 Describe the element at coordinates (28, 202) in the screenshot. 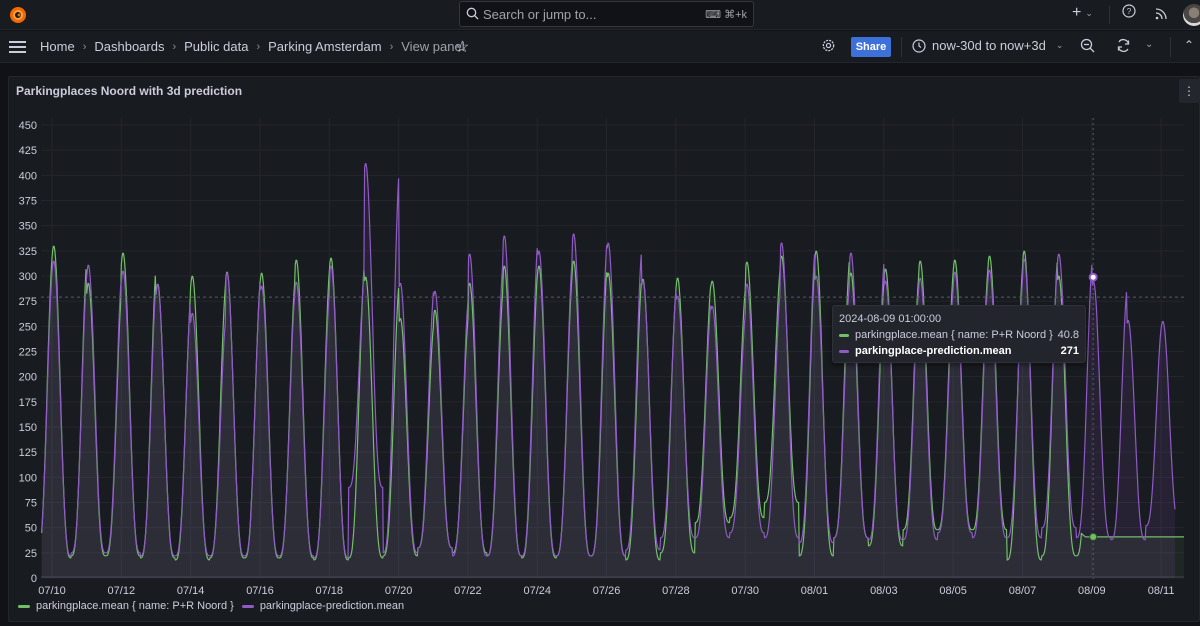

I see `y-tick-label: 375` at that location.